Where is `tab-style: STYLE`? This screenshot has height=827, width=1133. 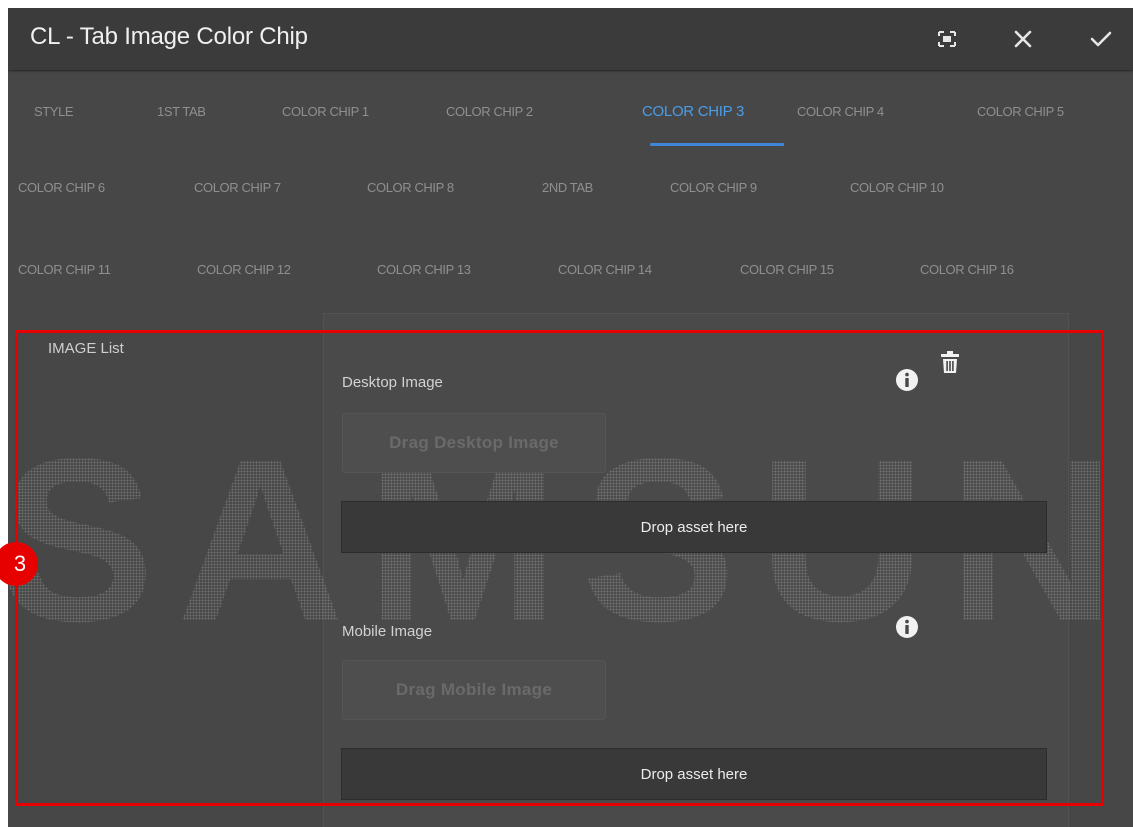
tab-style: STYLE is located at coordinates (54, 111).